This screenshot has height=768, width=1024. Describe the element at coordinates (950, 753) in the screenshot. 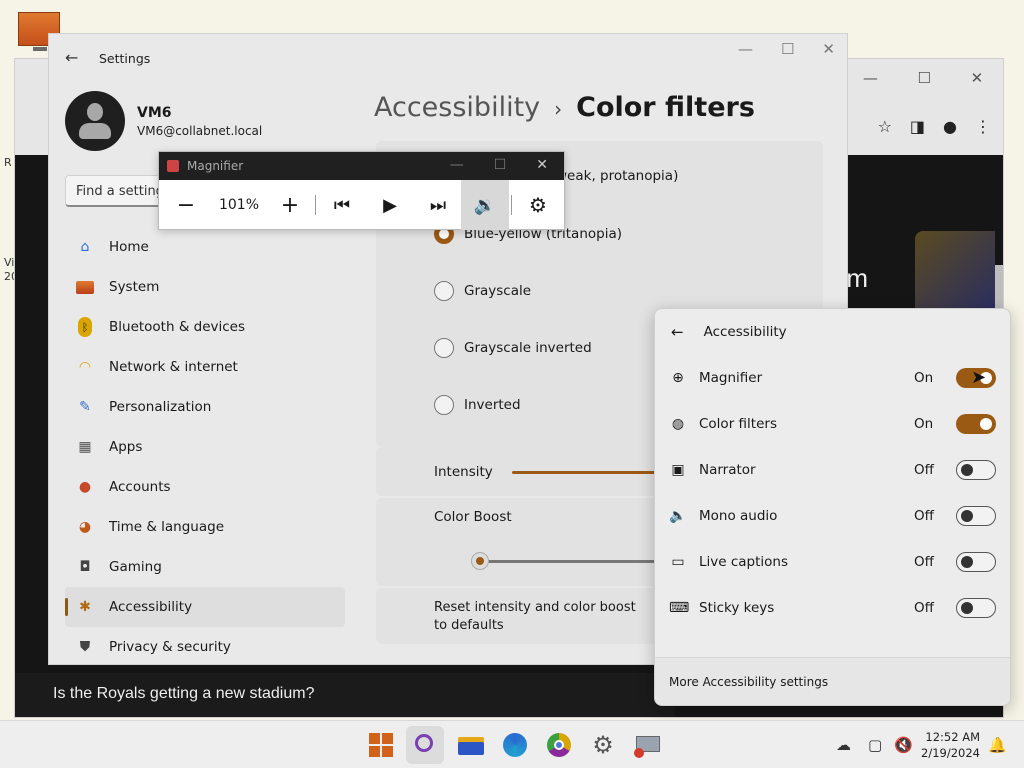

I see `clock-date: 2/19/2024` at that location.